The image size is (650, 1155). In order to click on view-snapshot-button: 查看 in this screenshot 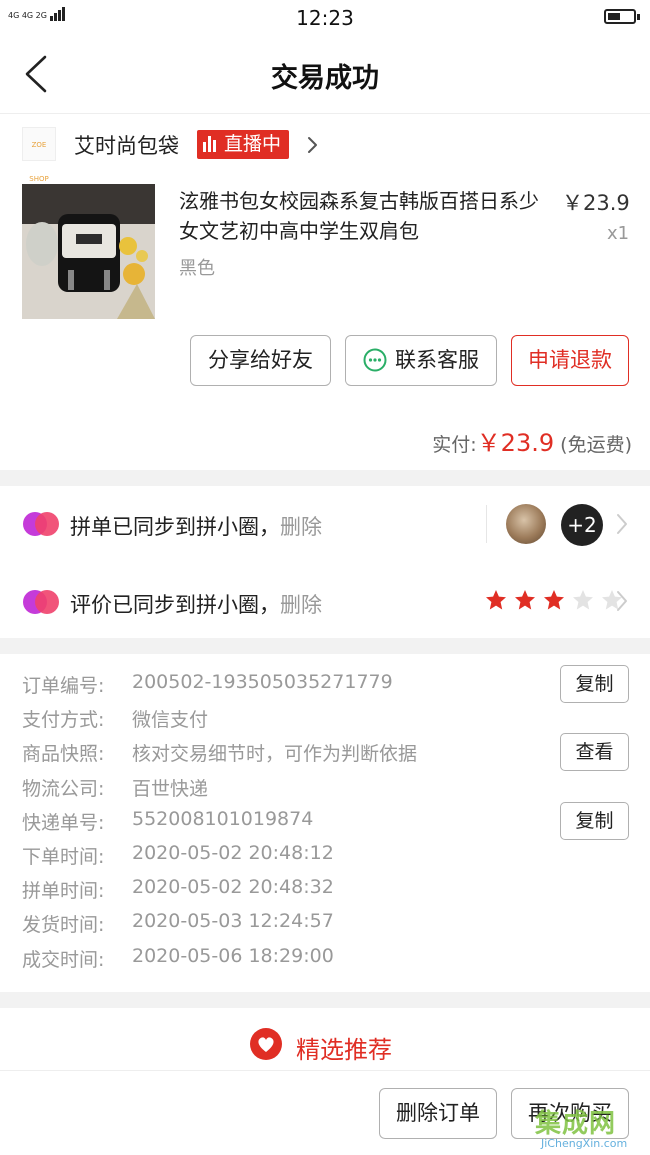, I will do `click(594, 752)`.